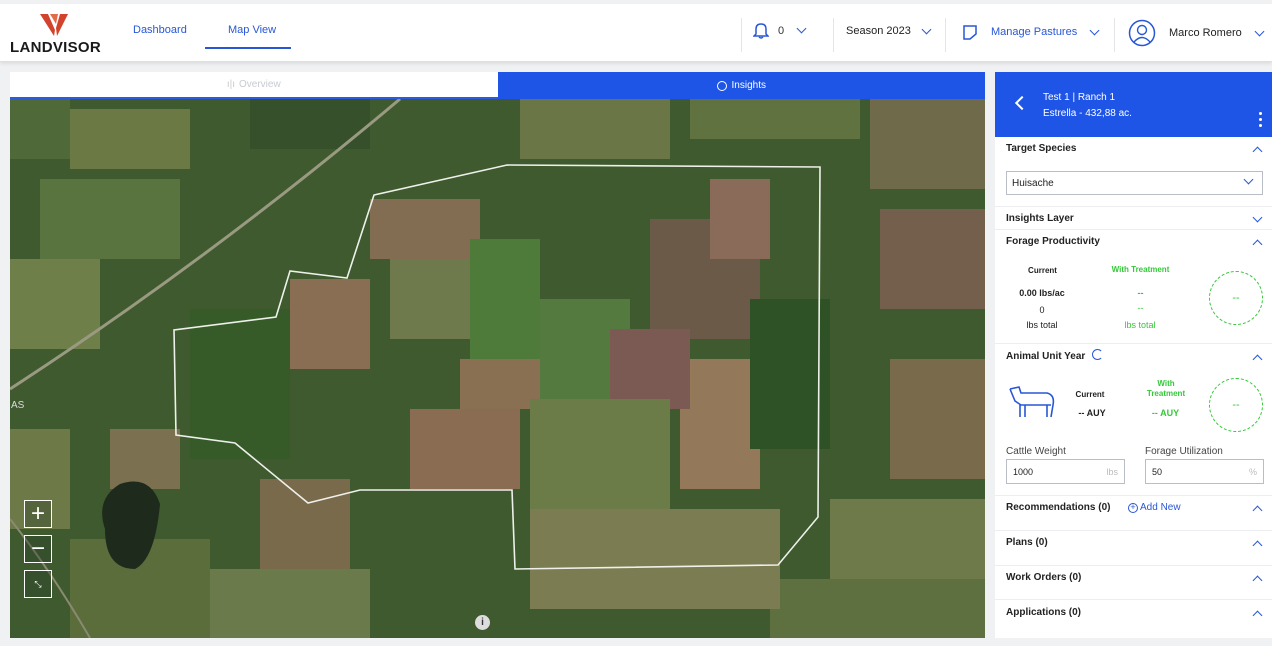 This screenshot has width=1272, height=646. I want to click on auy-gauge: --, so click(1236, 405).